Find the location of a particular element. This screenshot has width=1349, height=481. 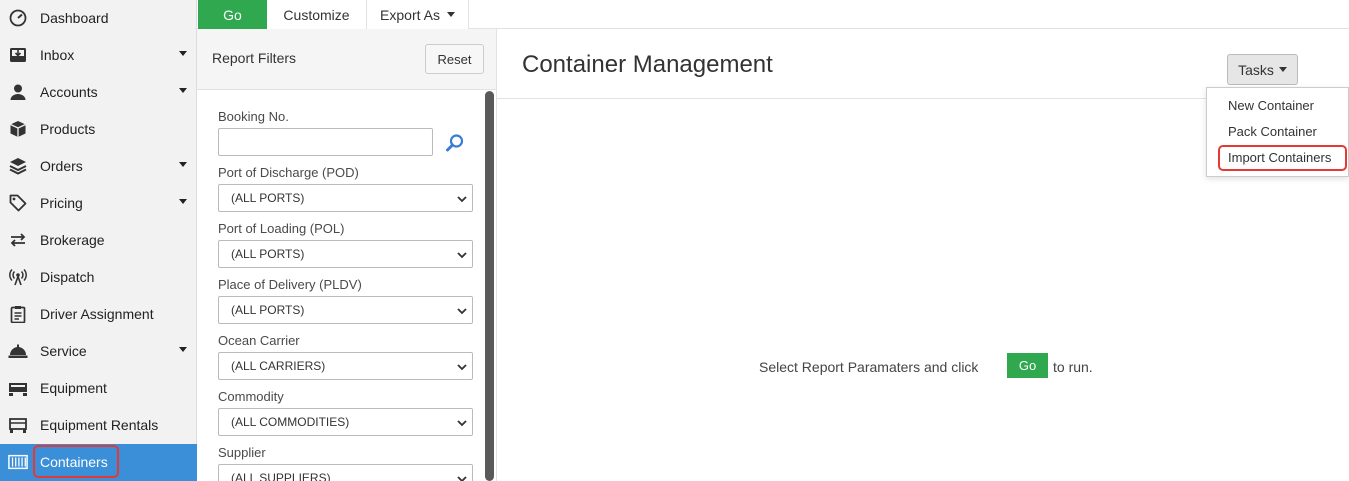

booking-no-label: Booking No. is located at coordinates (253, 116).